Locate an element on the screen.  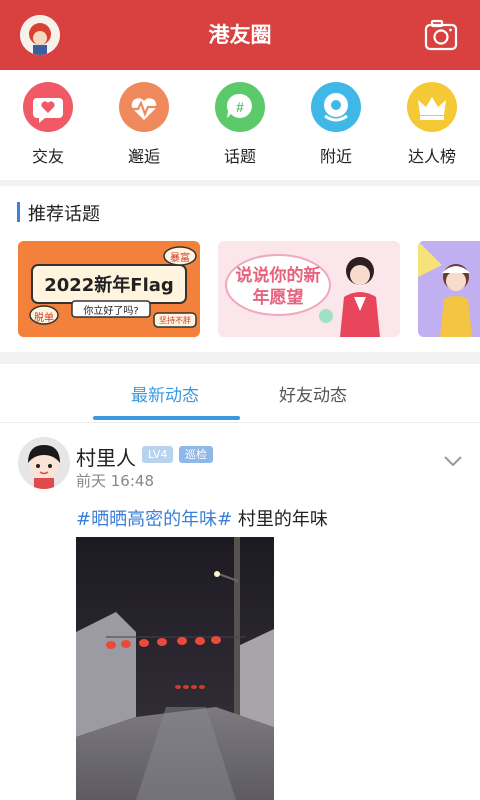
post-content: #晒晒高密的年味# 村里的年味 is located at coordinates (202, 518).